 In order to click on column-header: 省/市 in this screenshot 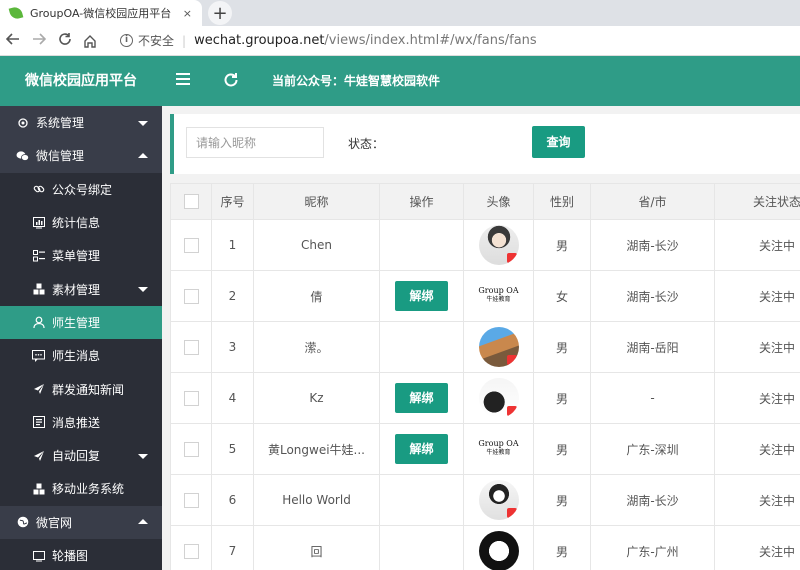, I will do `click(652, 201)`.